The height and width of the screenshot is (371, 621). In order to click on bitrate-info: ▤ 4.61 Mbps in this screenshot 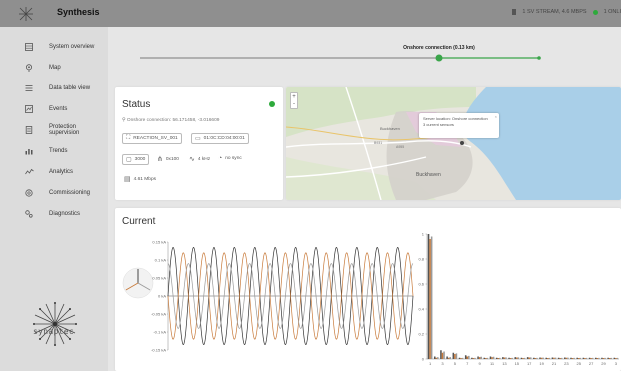, I will do `click(140, 179)`.